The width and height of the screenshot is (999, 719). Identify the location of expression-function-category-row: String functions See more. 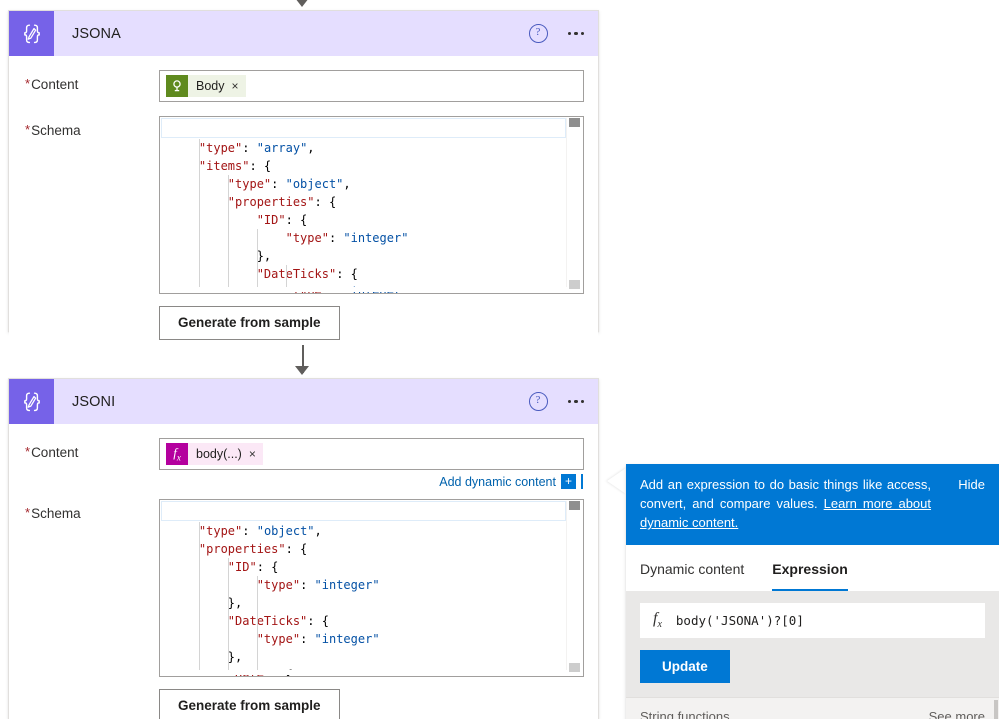
(812, 708).